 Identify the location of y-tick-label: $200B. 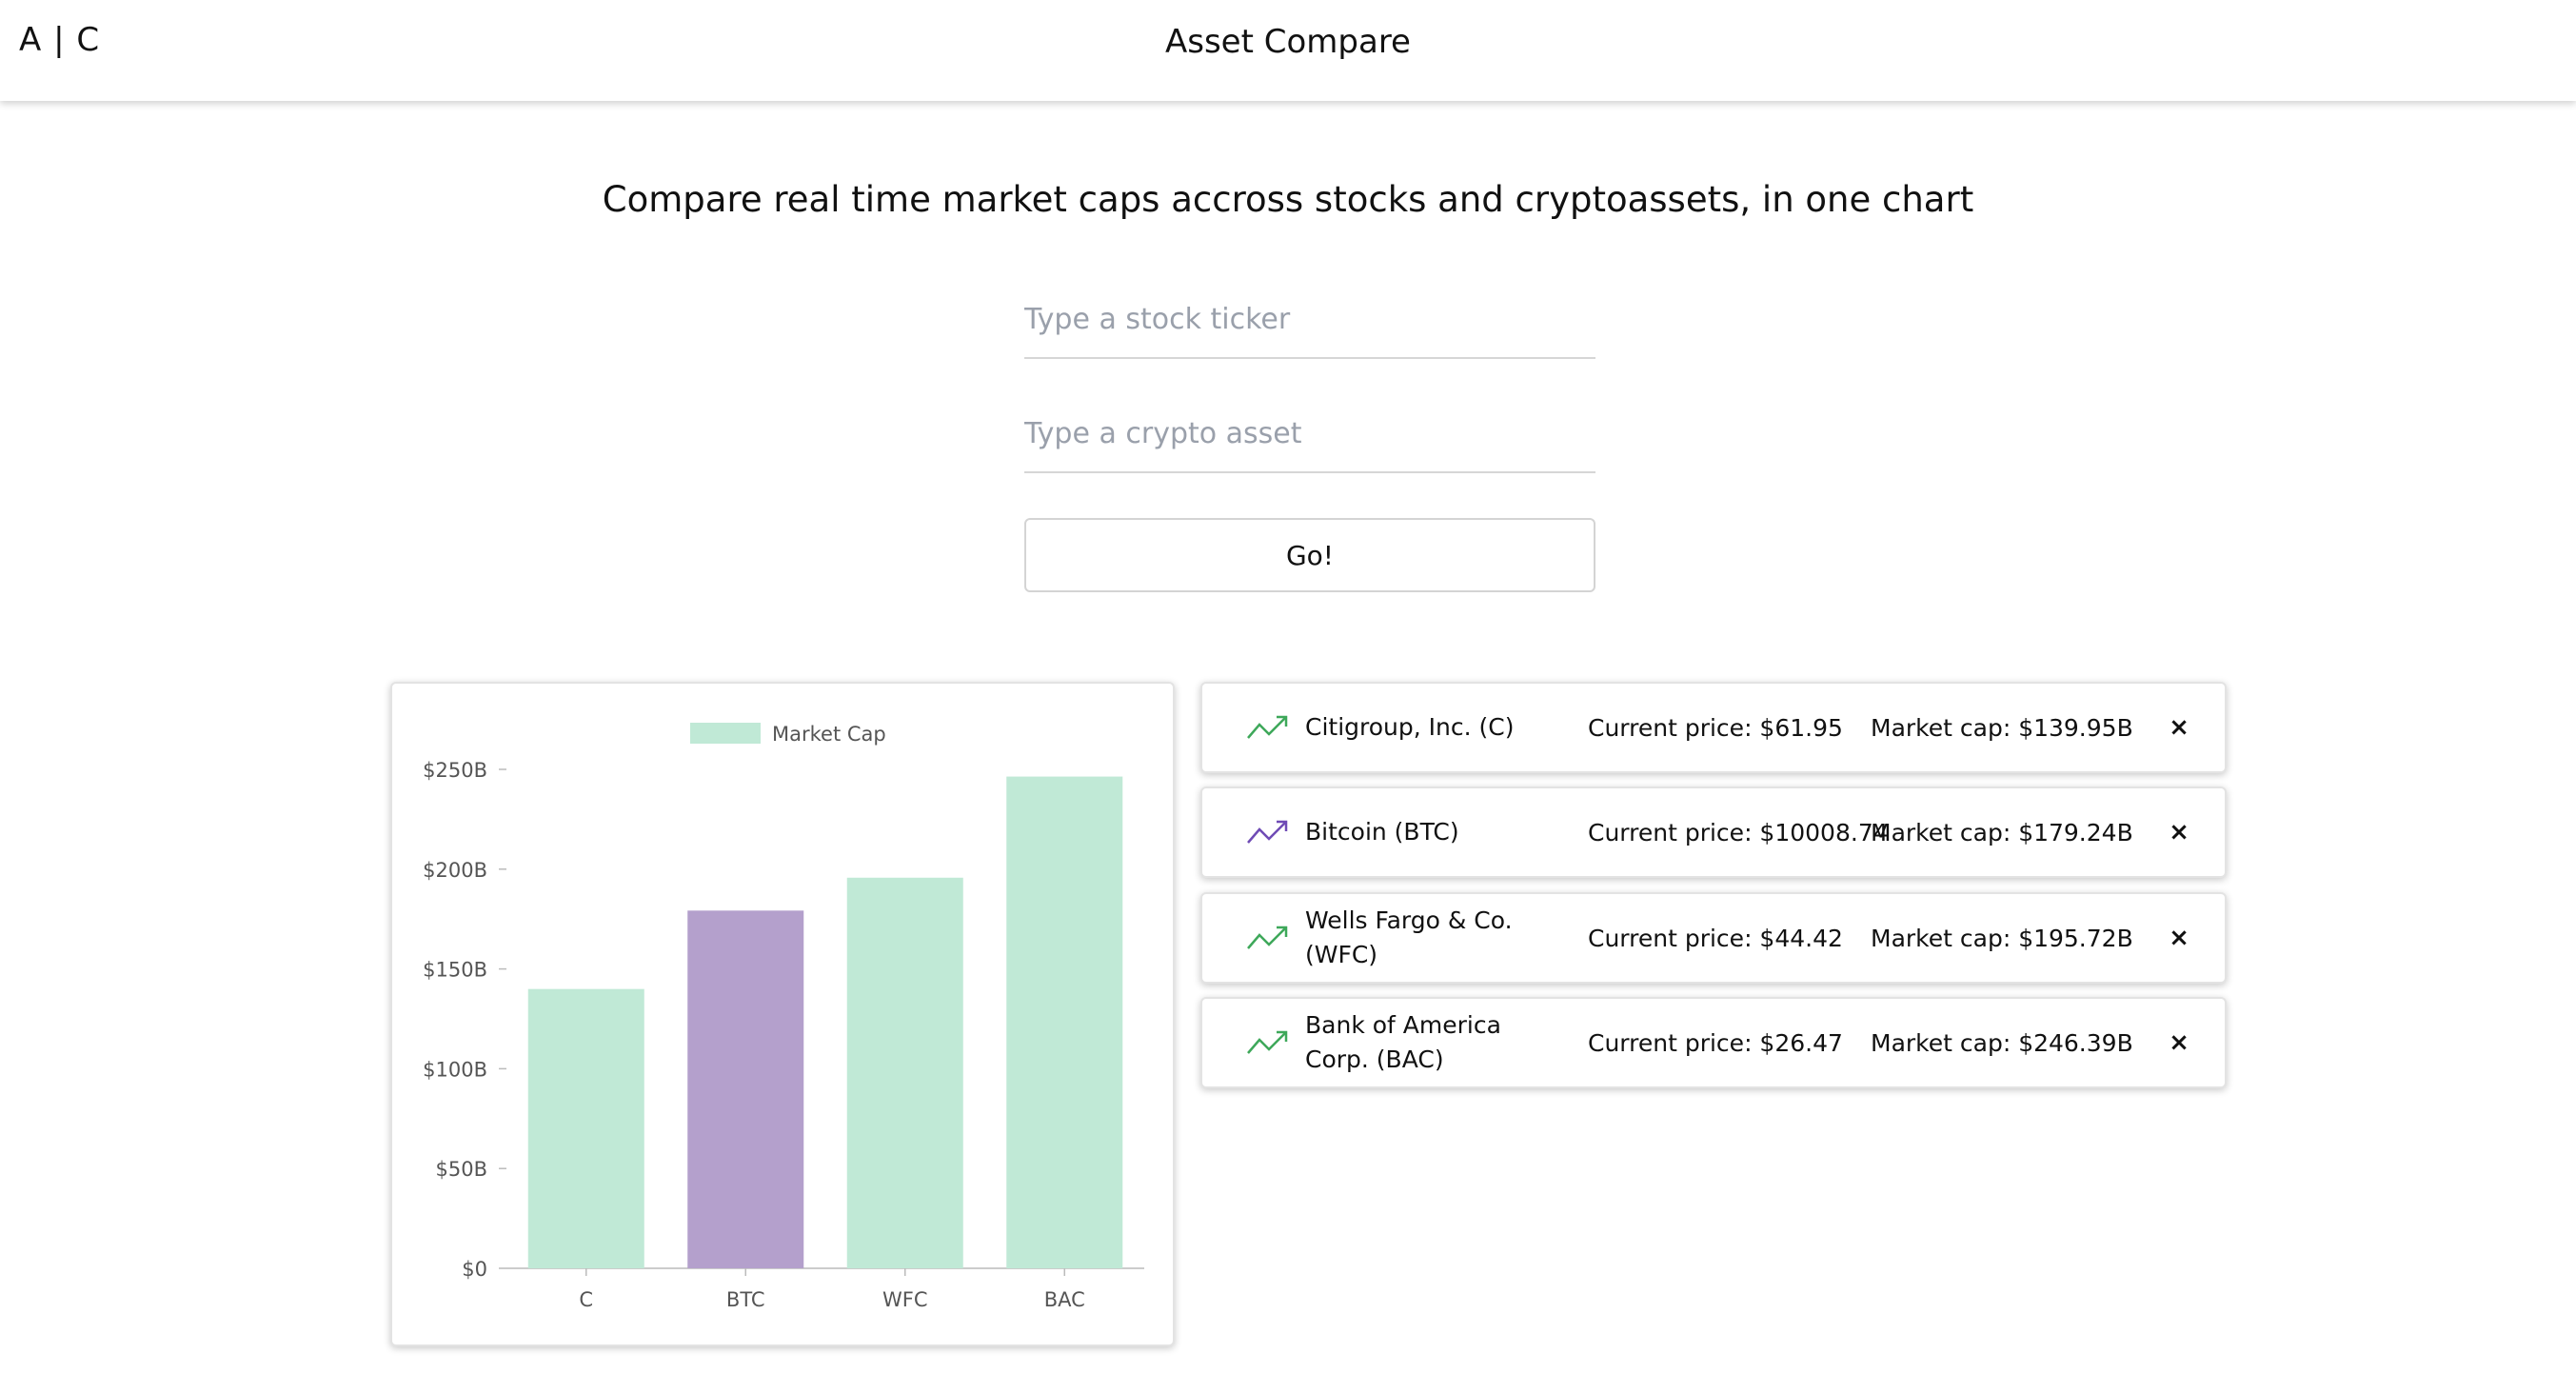
(455, 870).